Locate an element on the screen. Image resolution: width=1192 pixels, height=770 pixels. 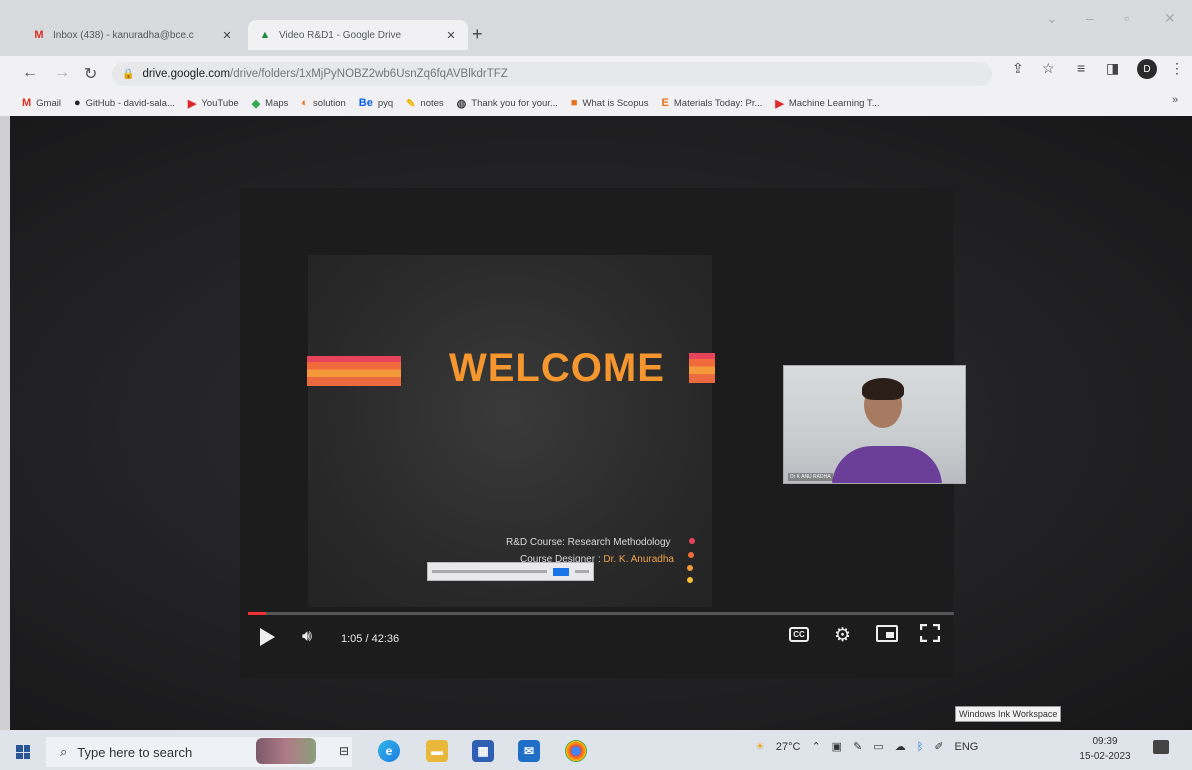
file-explorer-icon: ▬ is located at coordinates (437, 751).